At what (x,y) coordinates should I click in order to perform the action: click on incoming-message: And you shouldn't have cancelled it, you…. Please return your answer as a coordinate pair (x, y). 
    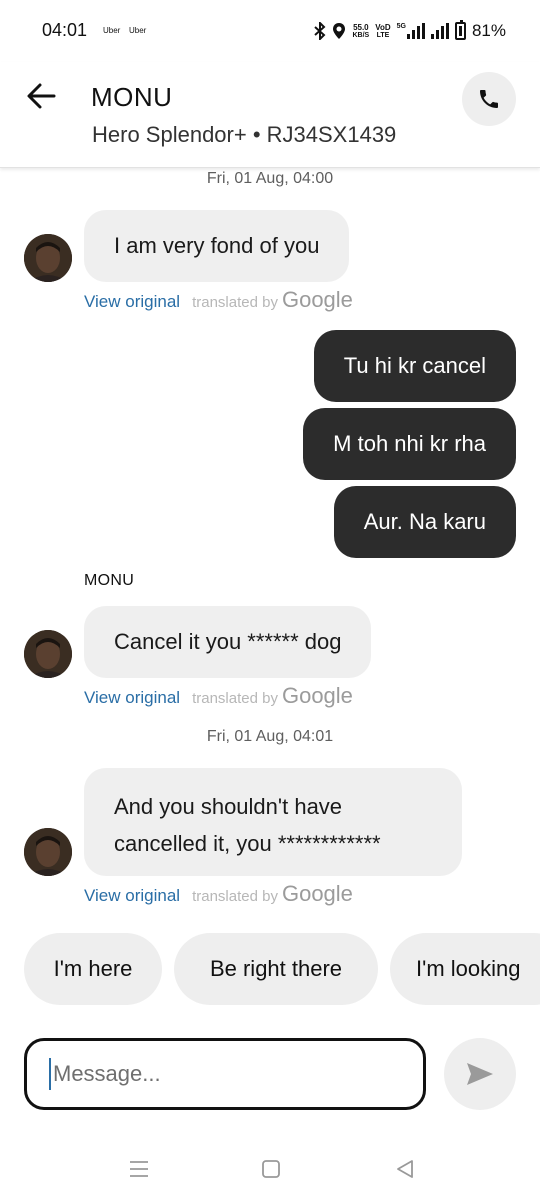
    Looking at the image, I should click on (273, 822).